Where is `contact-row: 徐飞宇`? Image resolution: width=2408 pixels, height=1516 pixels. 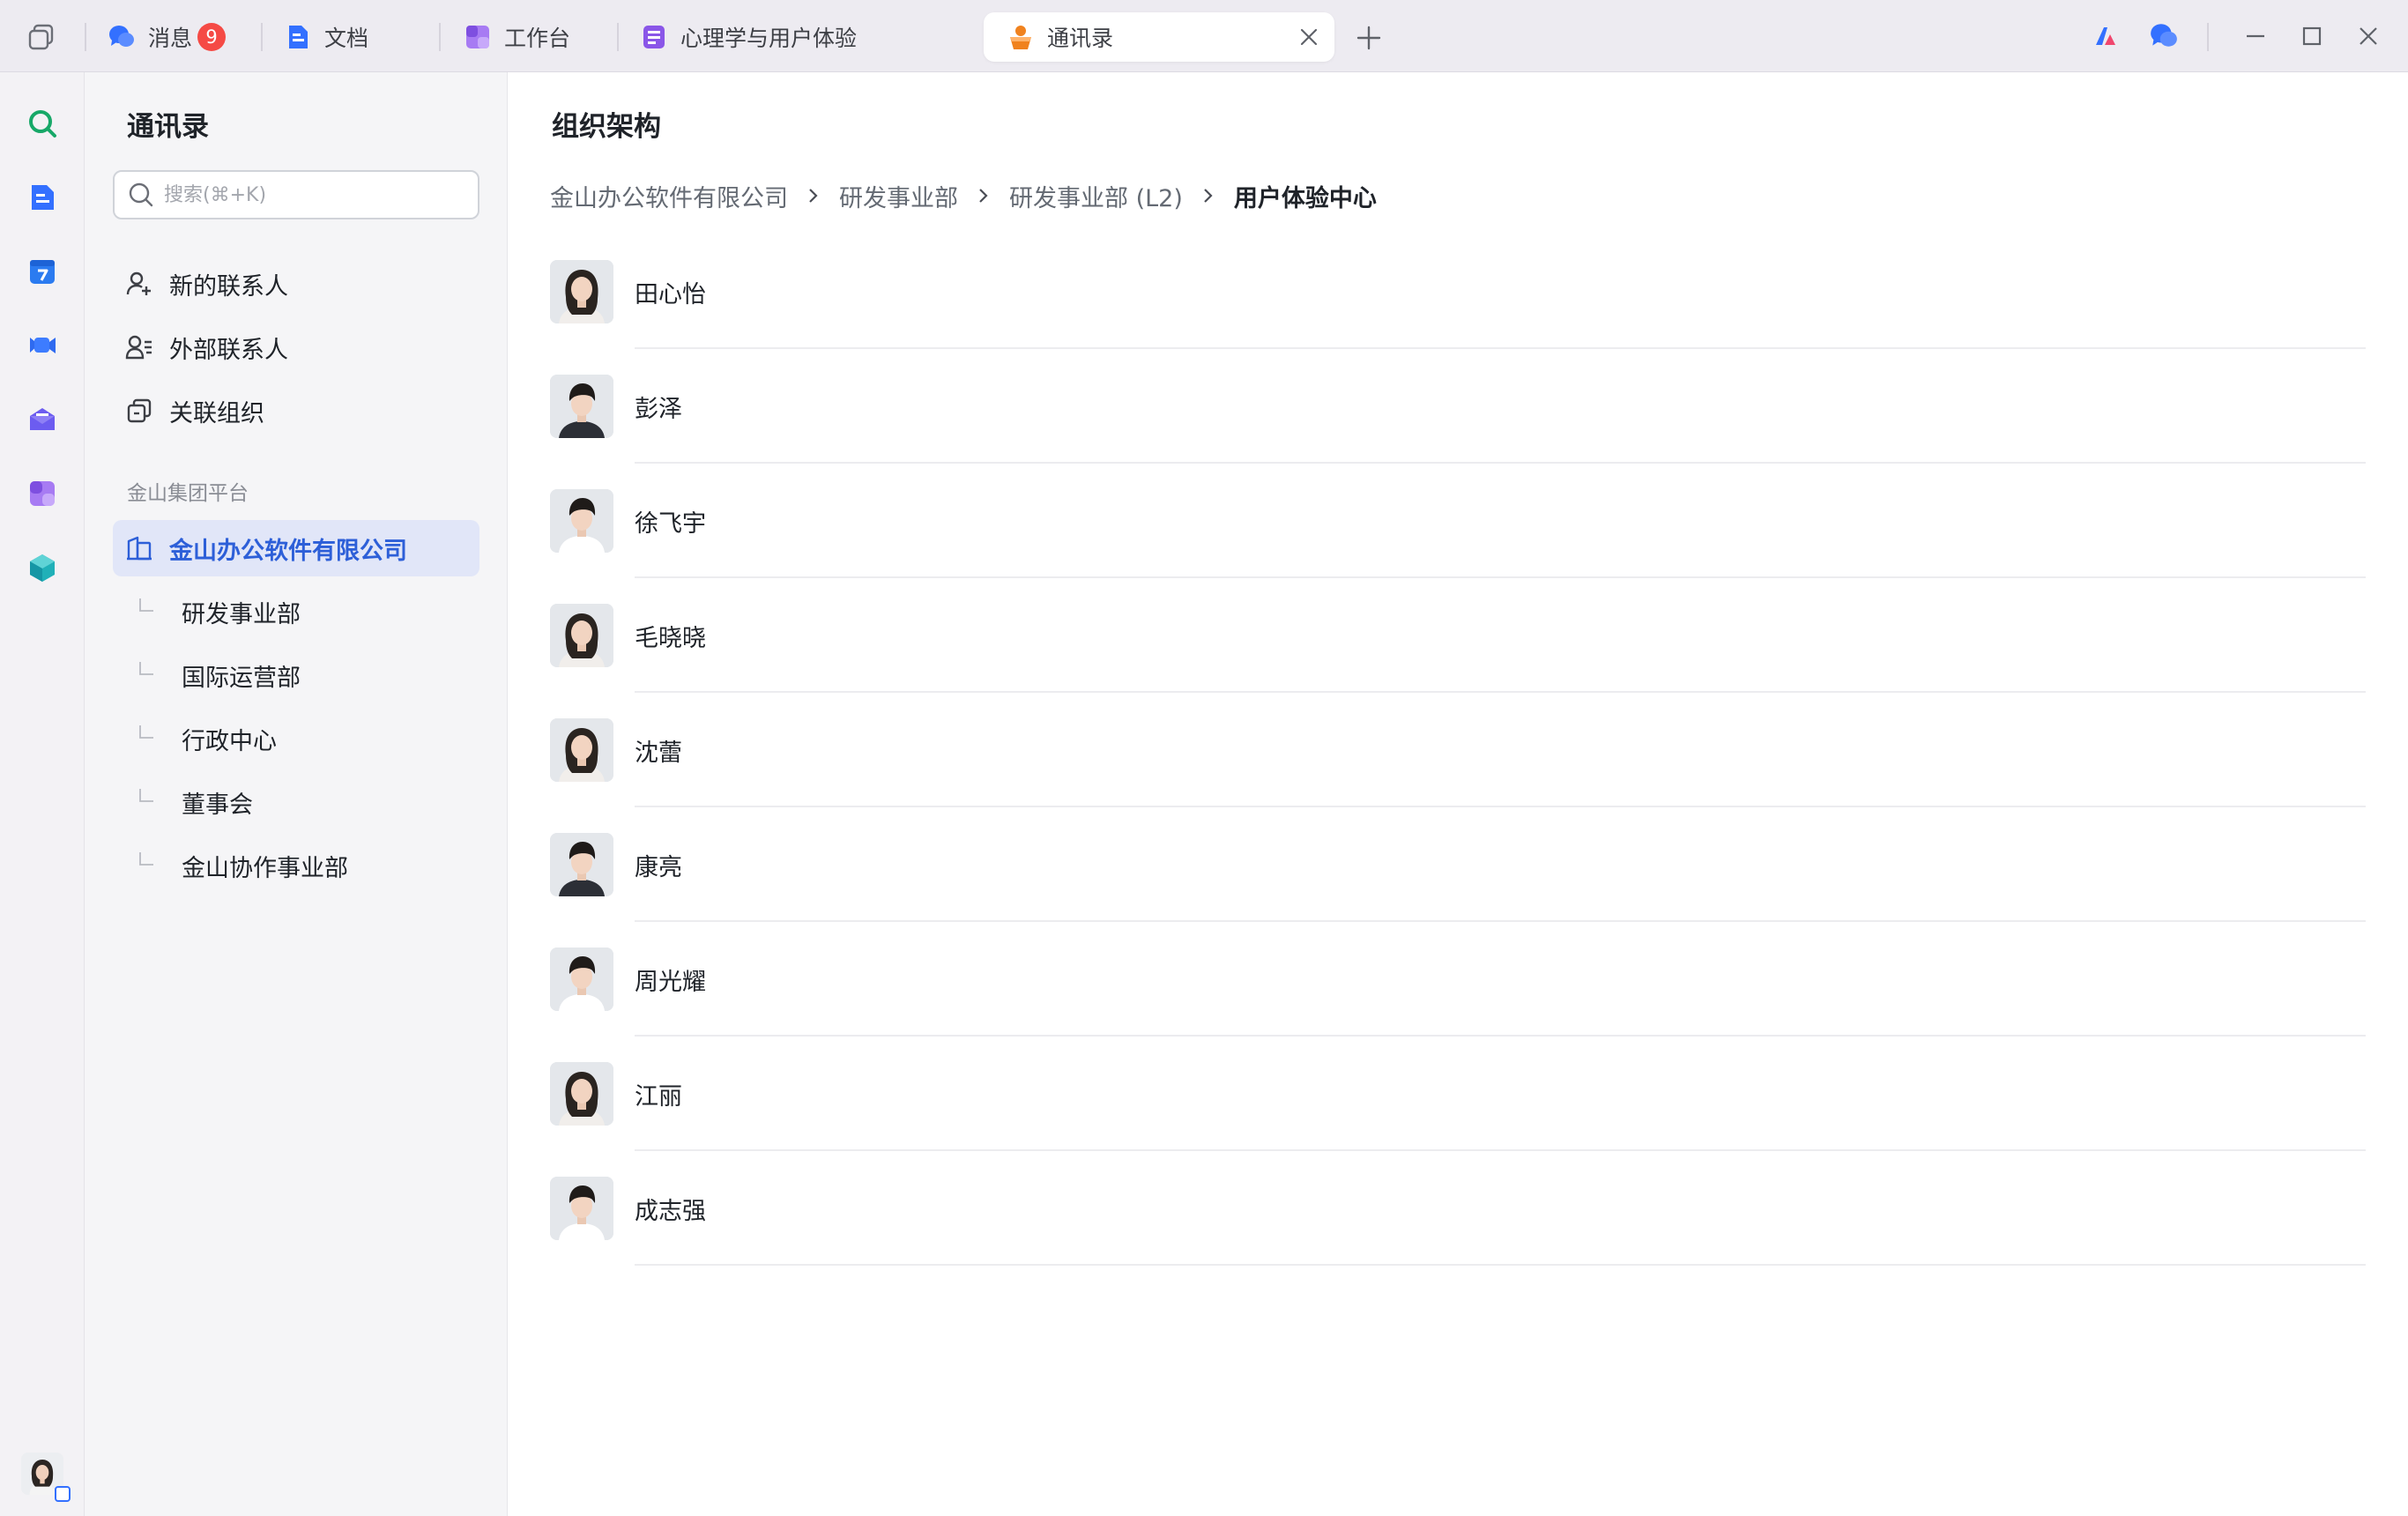 contact-row: 徐飞宇 is located at coordinates (1458, 521).